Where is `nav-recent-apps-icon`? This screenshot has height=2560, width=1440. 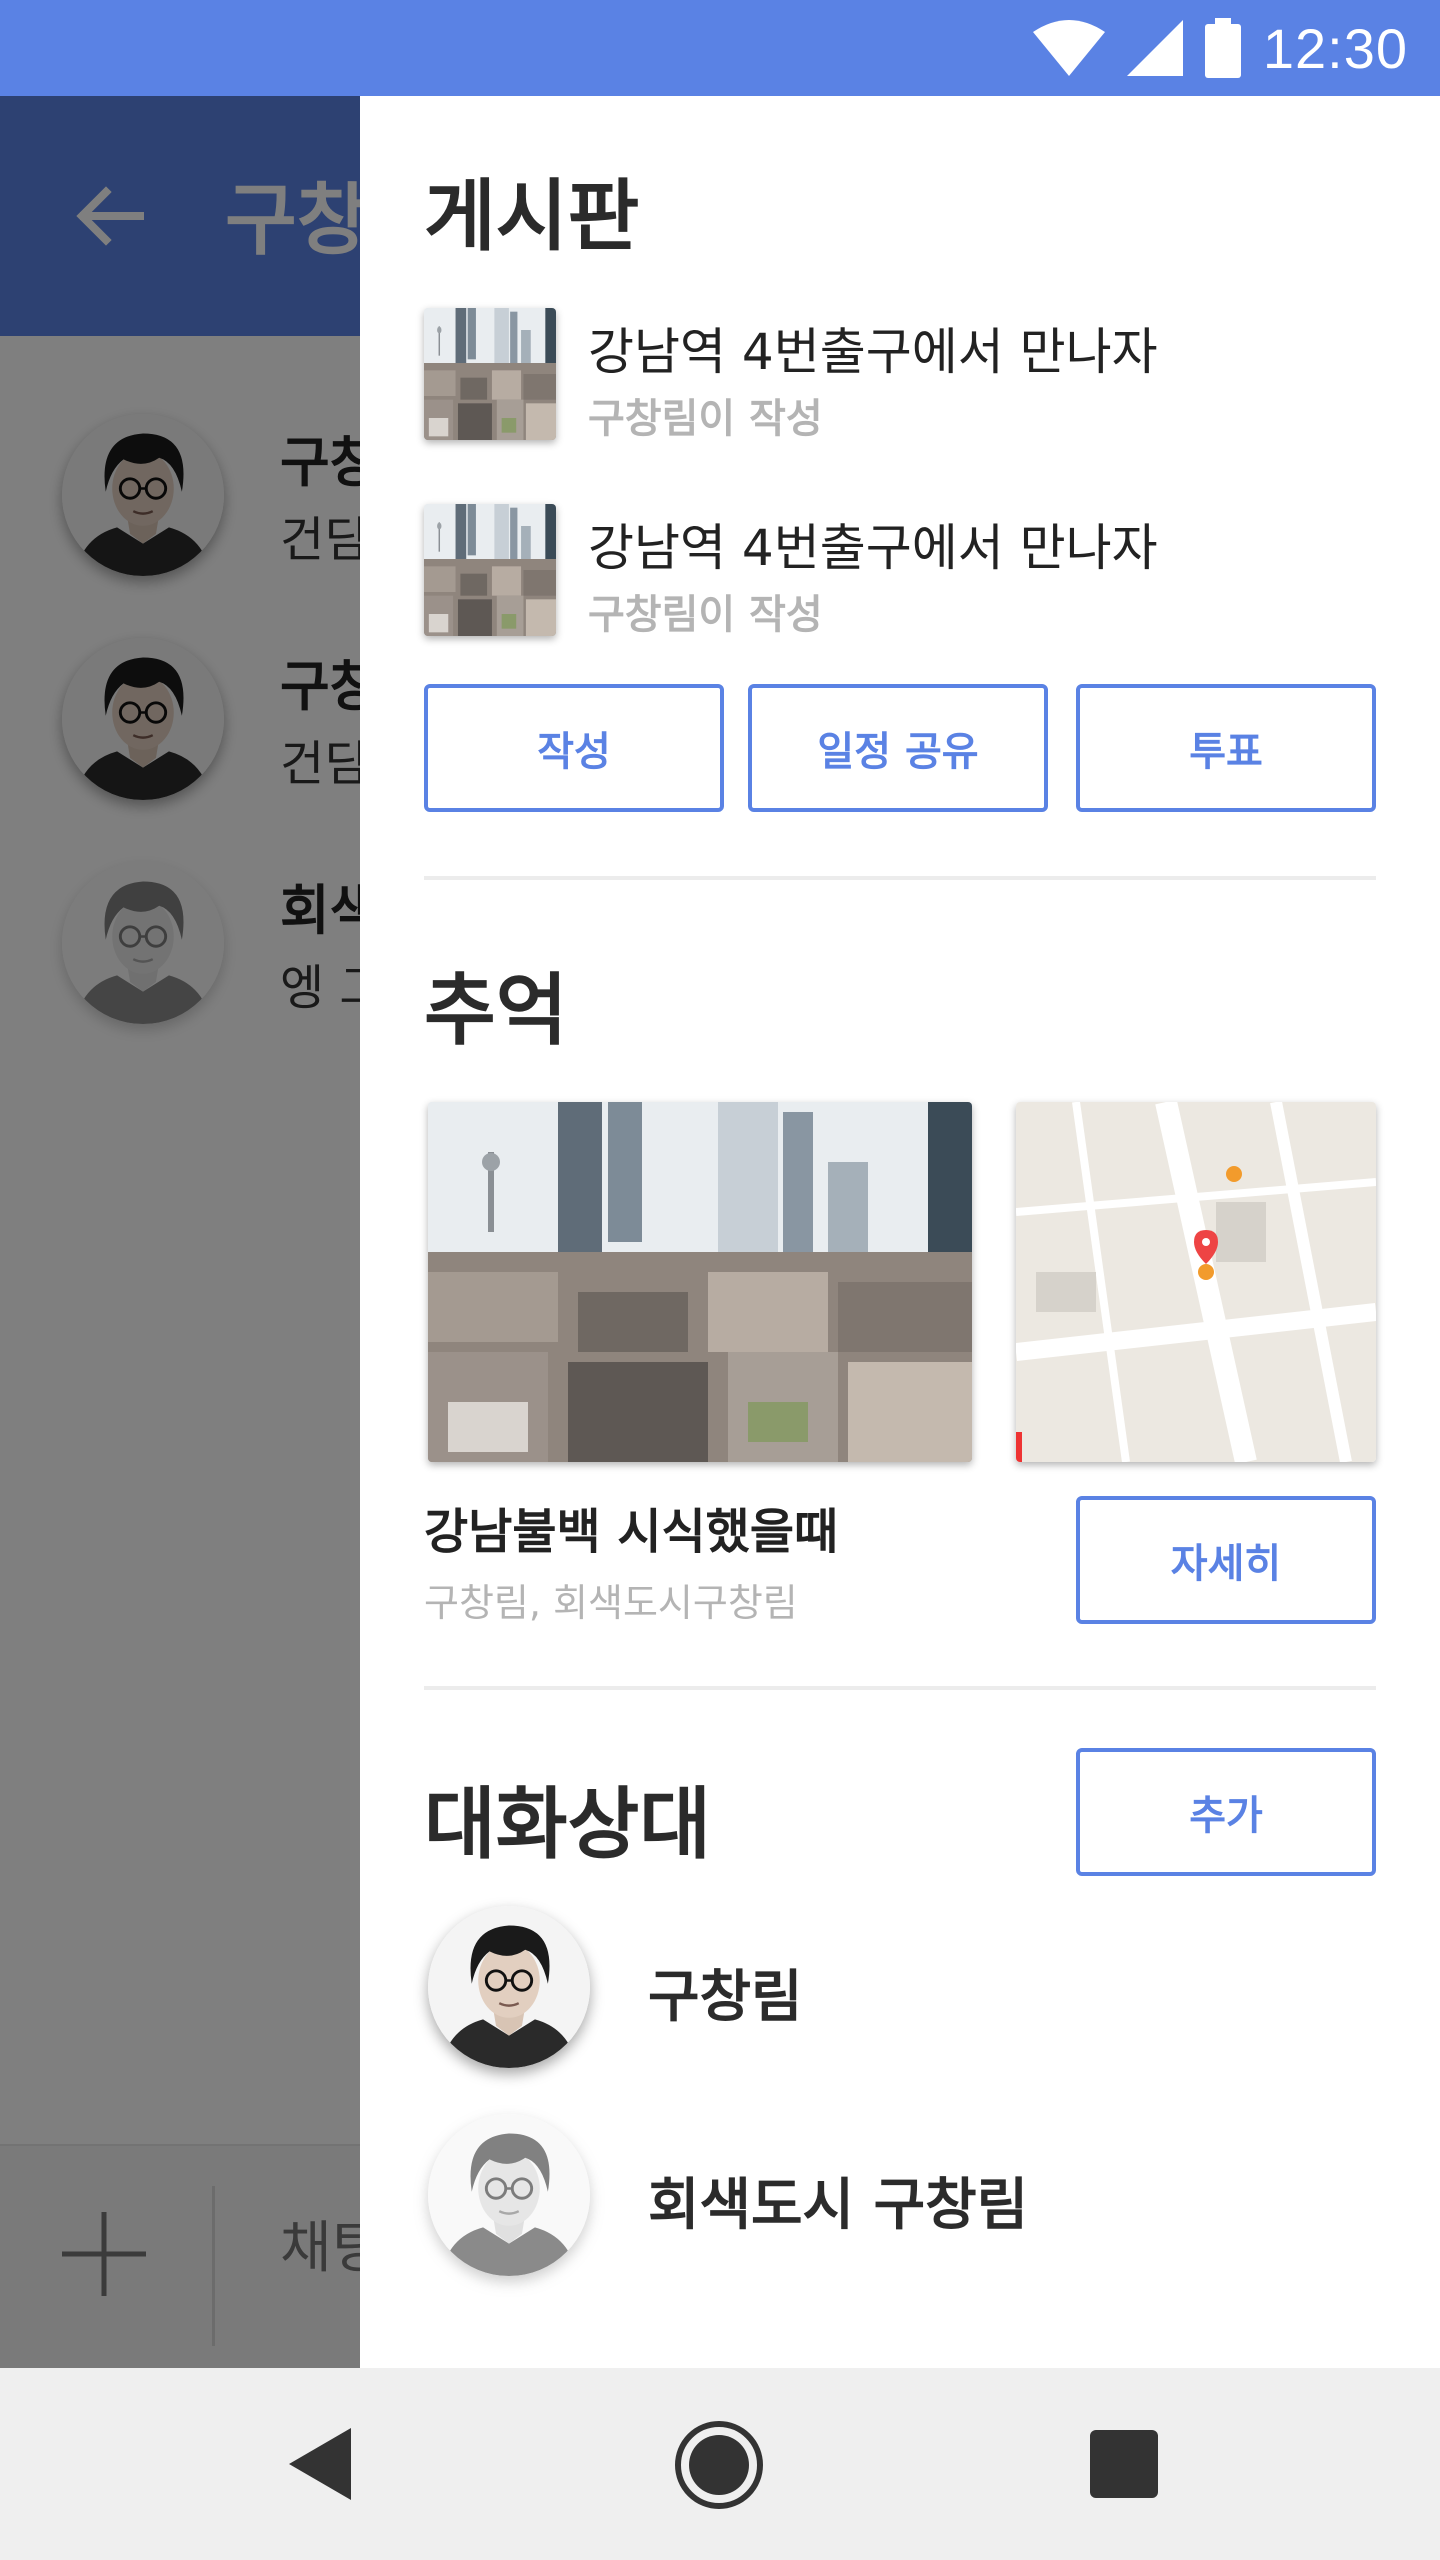
nav-recent-apps-icon is located at coordinates (1124, 2464).